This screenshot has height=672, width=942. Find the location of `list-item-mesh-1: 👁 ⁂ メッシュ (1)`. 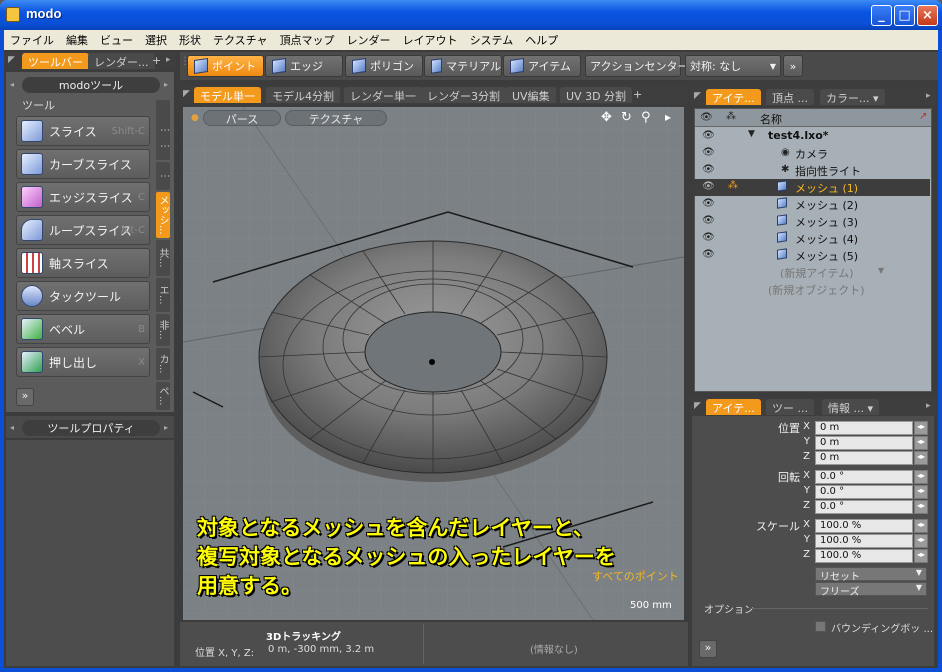

list-item-mesh-1: 👁 ⁂ メッシュ (1) is located at coordinates (812, 187).